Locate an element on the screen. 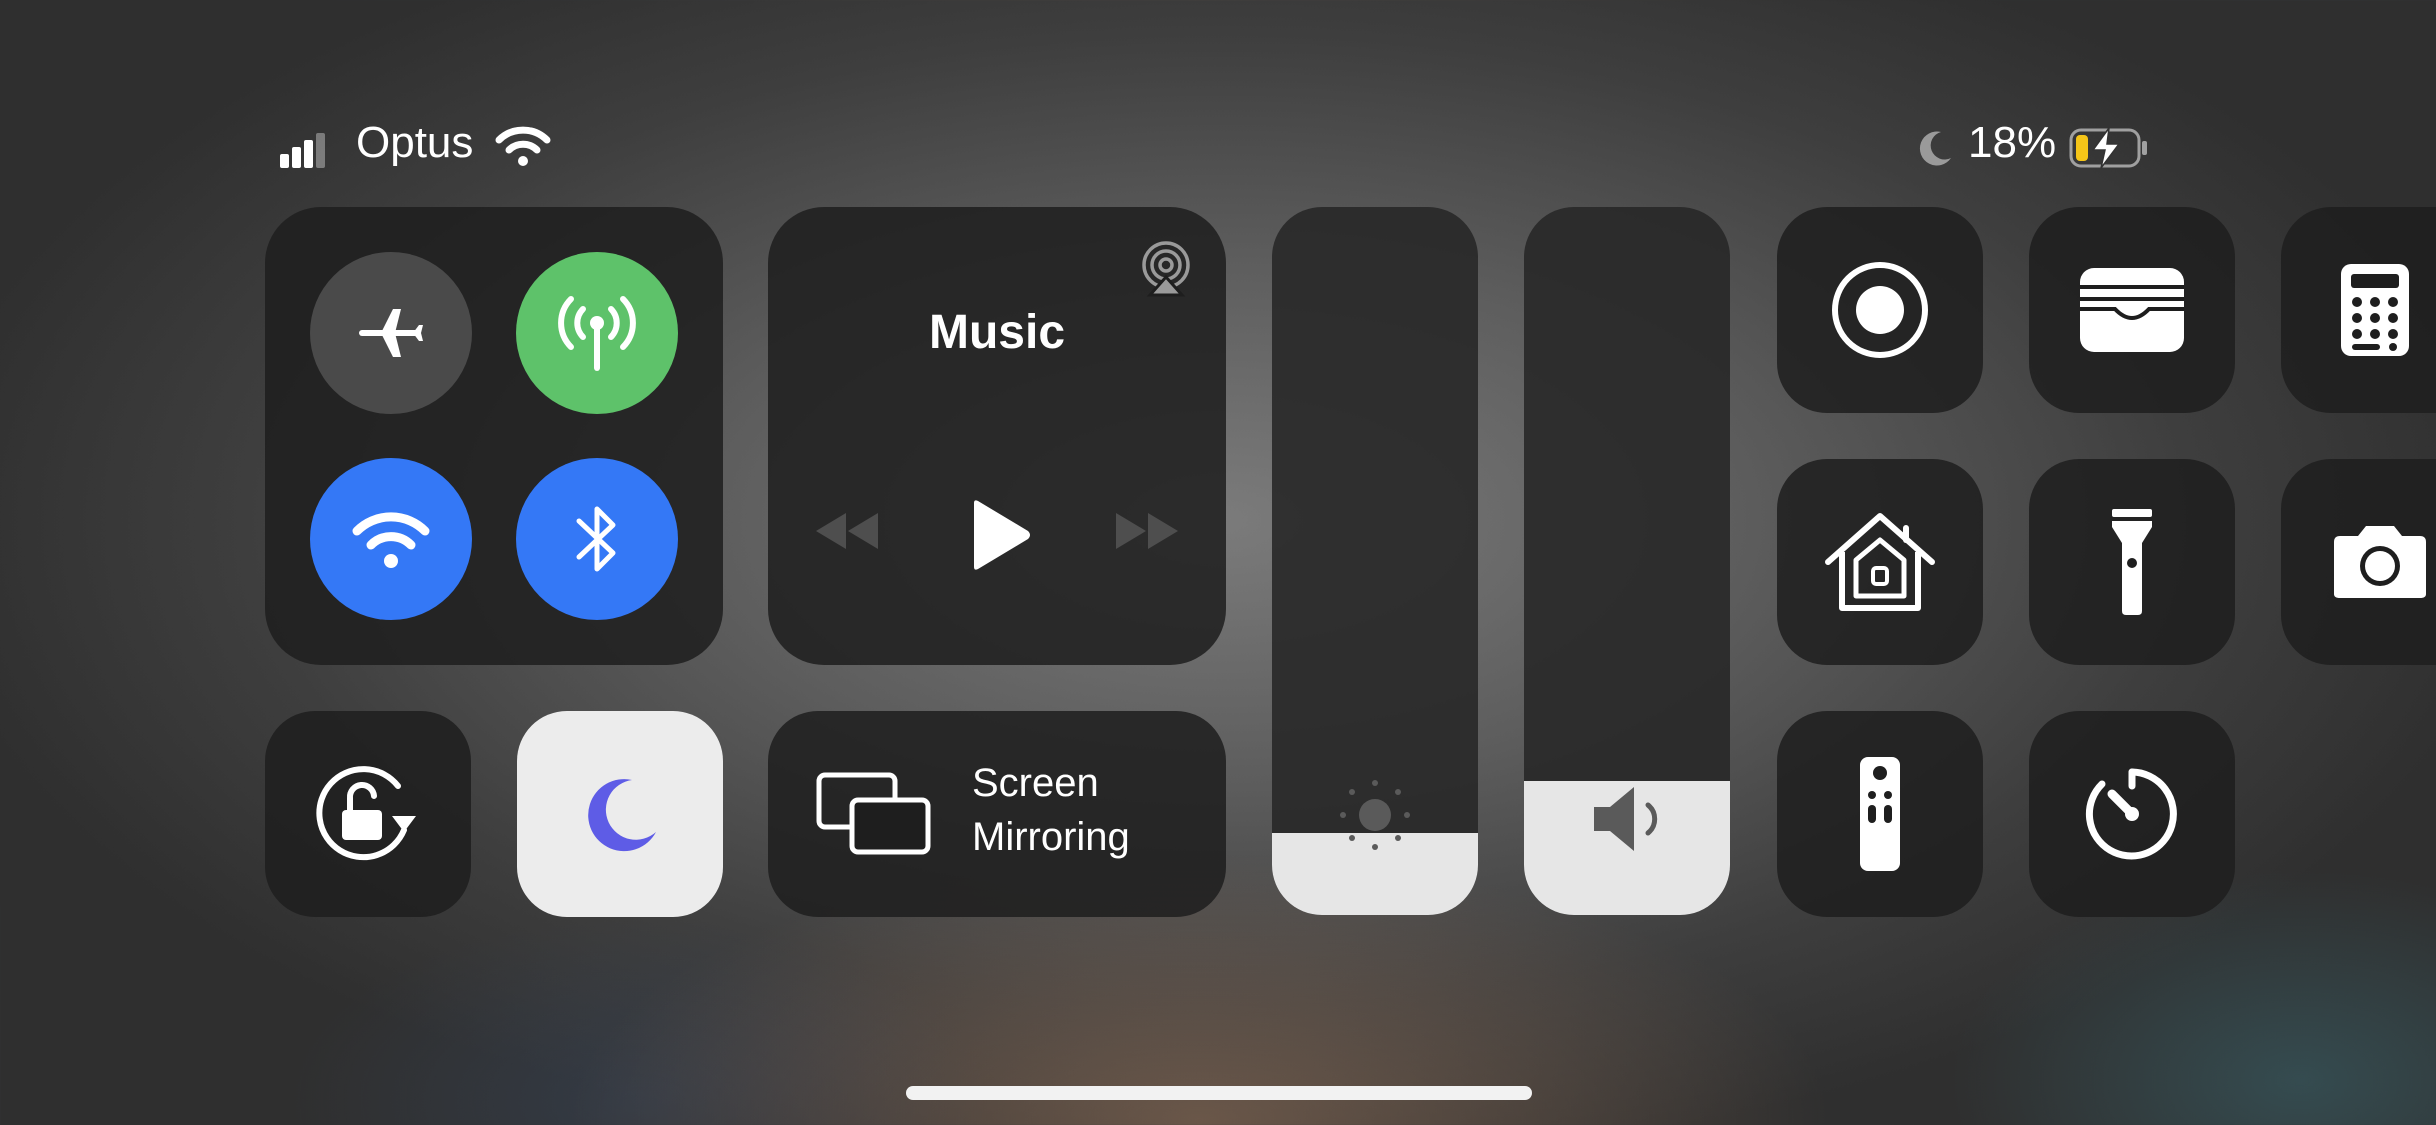 This screenshot has width=2436, height=1125. screen-mirroring-label-line2: Mirroring is located at coordinates (1051, 837).